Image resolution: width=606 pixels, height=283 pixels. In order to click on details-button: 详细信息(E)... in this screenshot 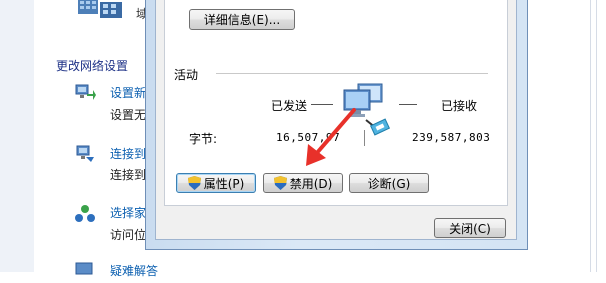, I will do `click(242, 19)`.